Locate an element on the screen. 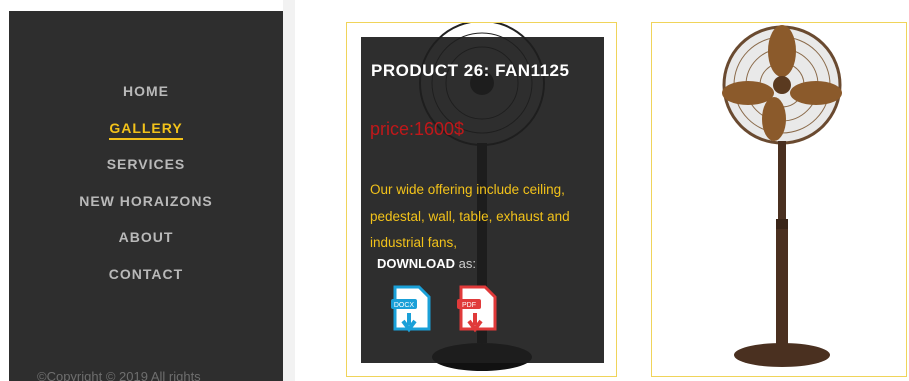  nav-item-new-horaizons: NEW HORAIZONS is located at coordinates (146, 209).